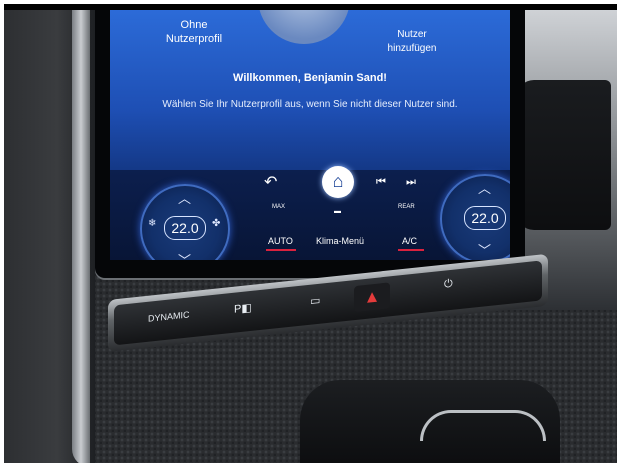  Describe the element at coordinates (381, 182) in the screenshot. I see `previous-track-icon: ⏮` at that location.